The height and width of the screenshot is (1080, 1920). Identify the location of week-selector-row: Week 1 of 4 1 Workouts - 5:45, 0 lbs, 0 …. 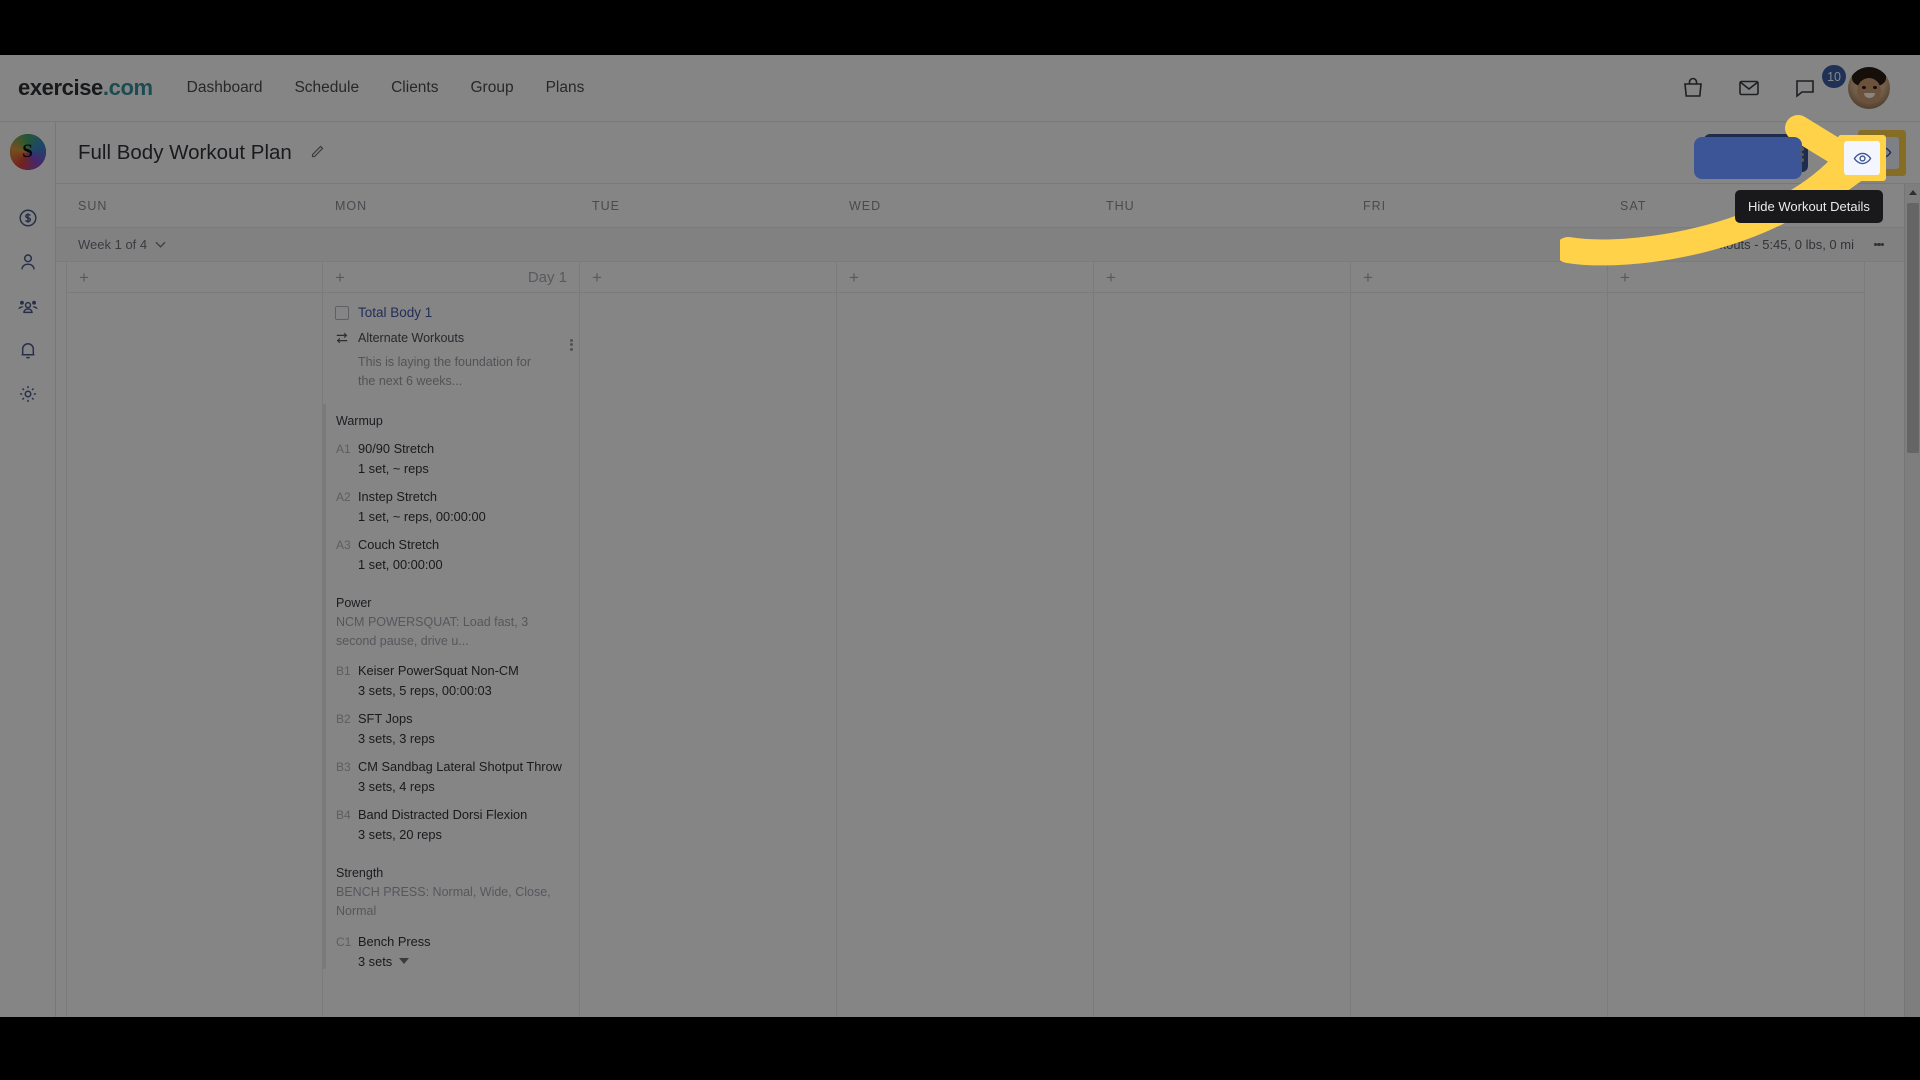
(980, 245).